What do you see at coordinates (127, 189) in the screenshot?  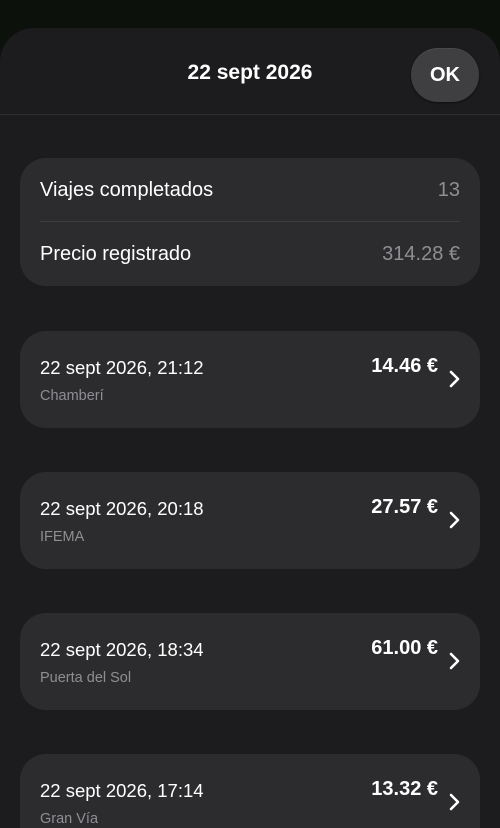 I see `summary-label: Viajes completados` at bounding box center [127, 189].